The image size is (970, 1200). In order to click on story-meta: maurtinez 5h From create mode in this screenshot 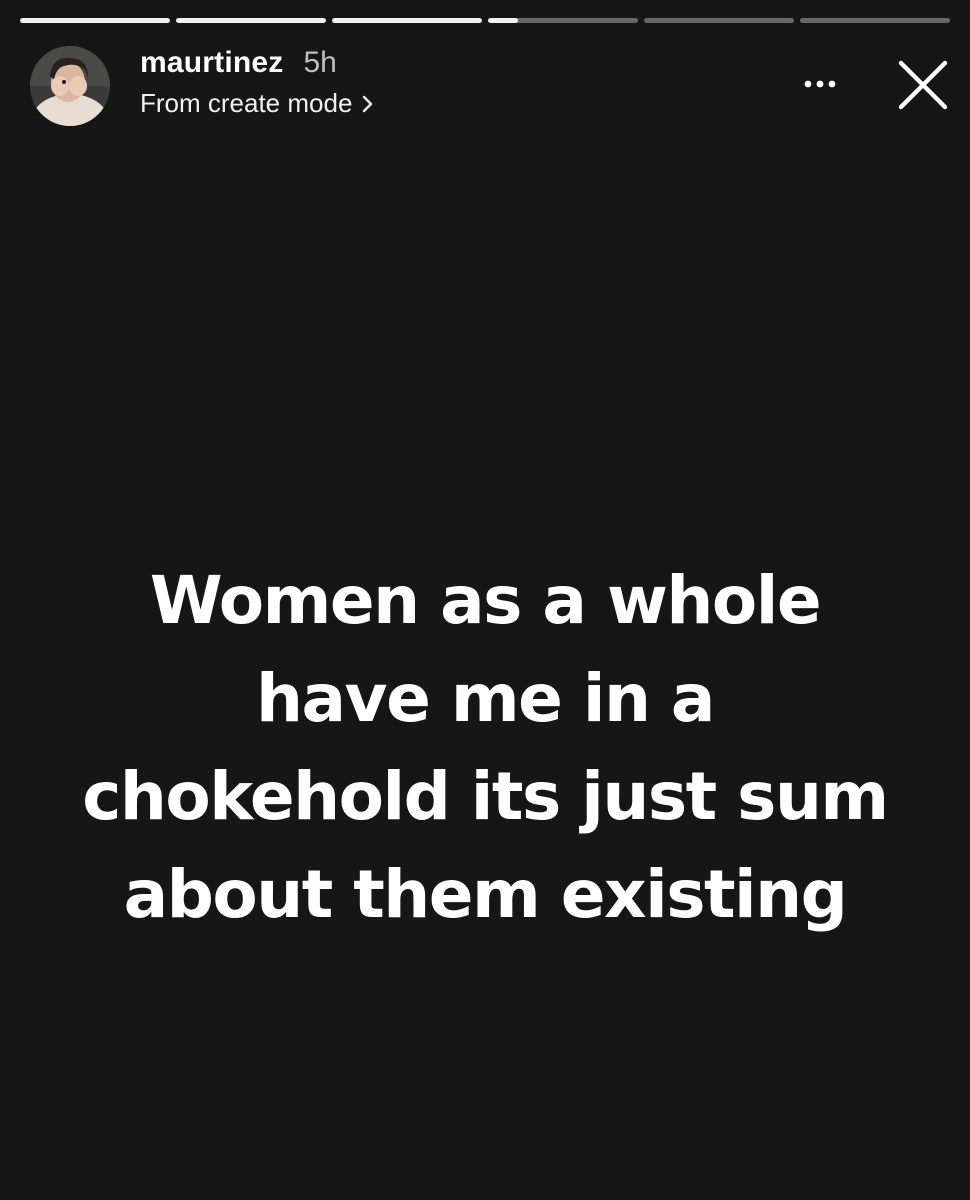, I will do `click(257, 82)`.